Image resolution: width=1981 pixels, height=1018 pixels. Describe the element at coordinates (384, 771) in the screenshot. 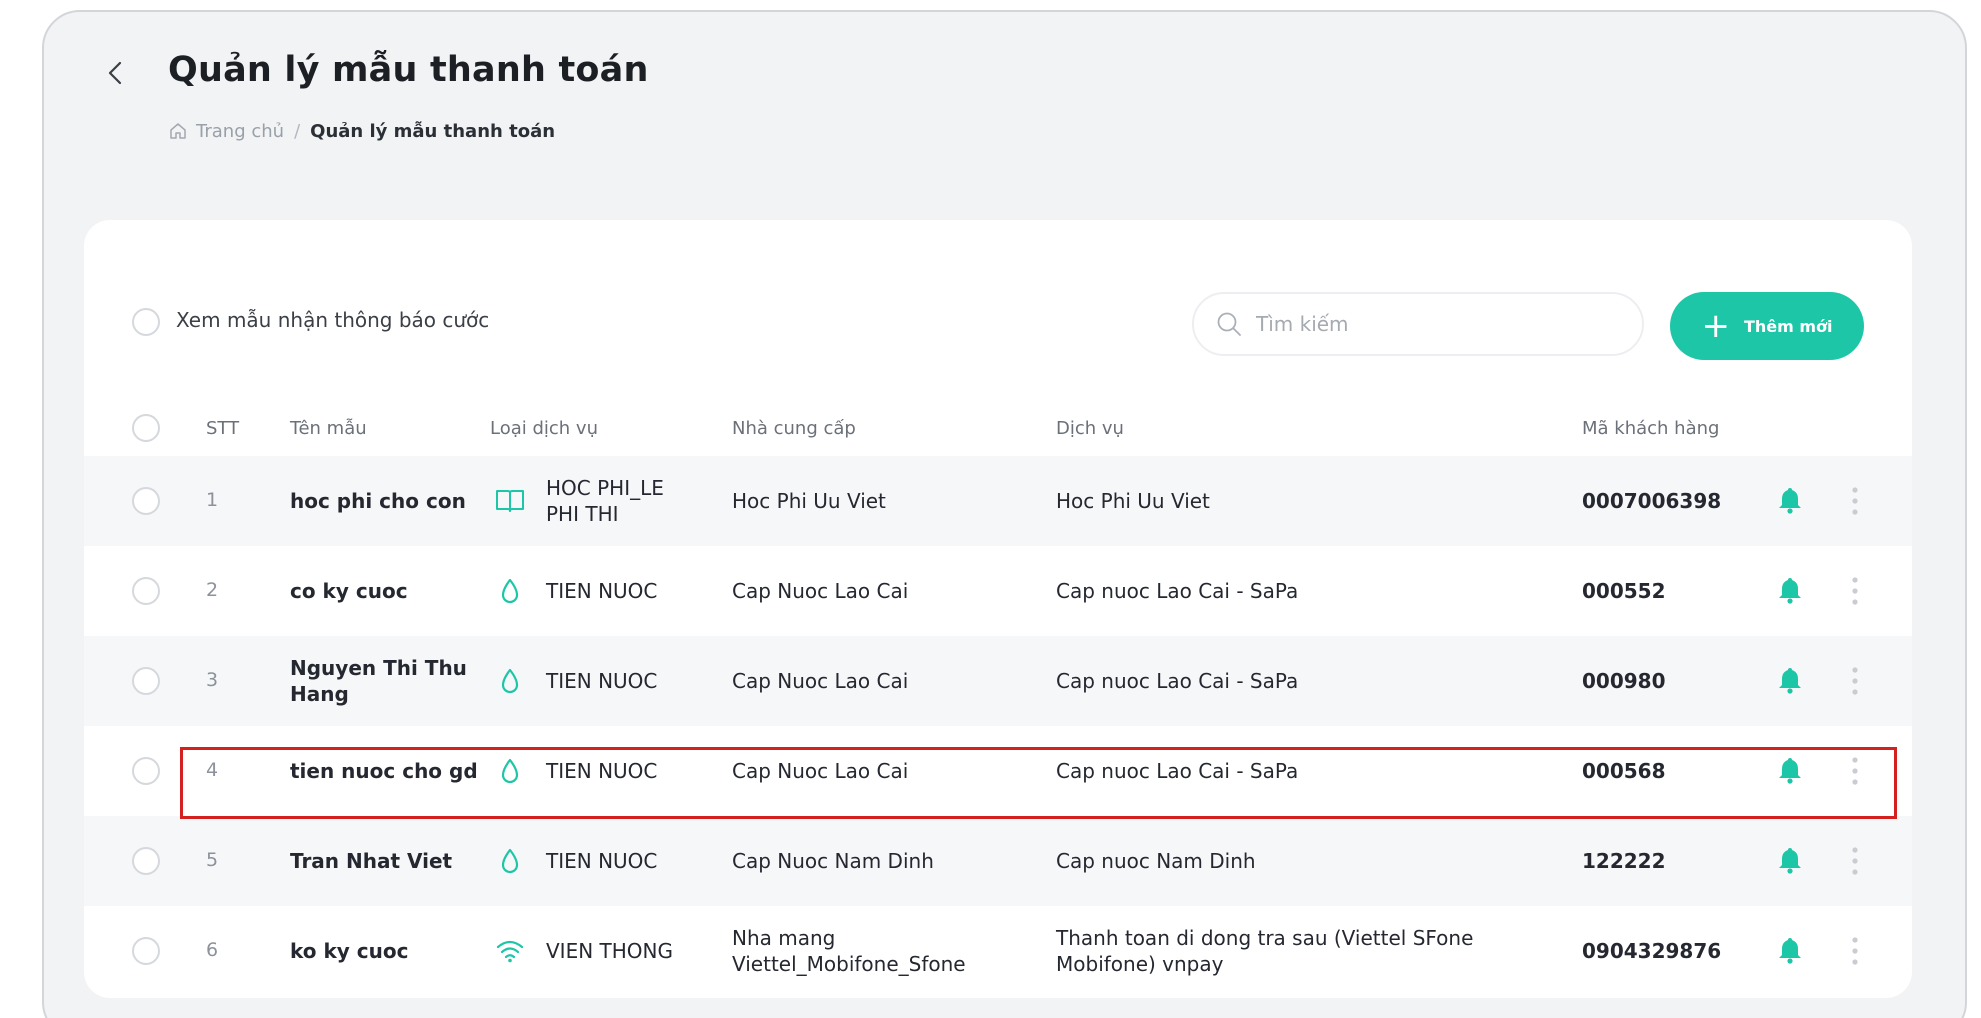

I see `row-name: tien nuoc cho gd` at that location.